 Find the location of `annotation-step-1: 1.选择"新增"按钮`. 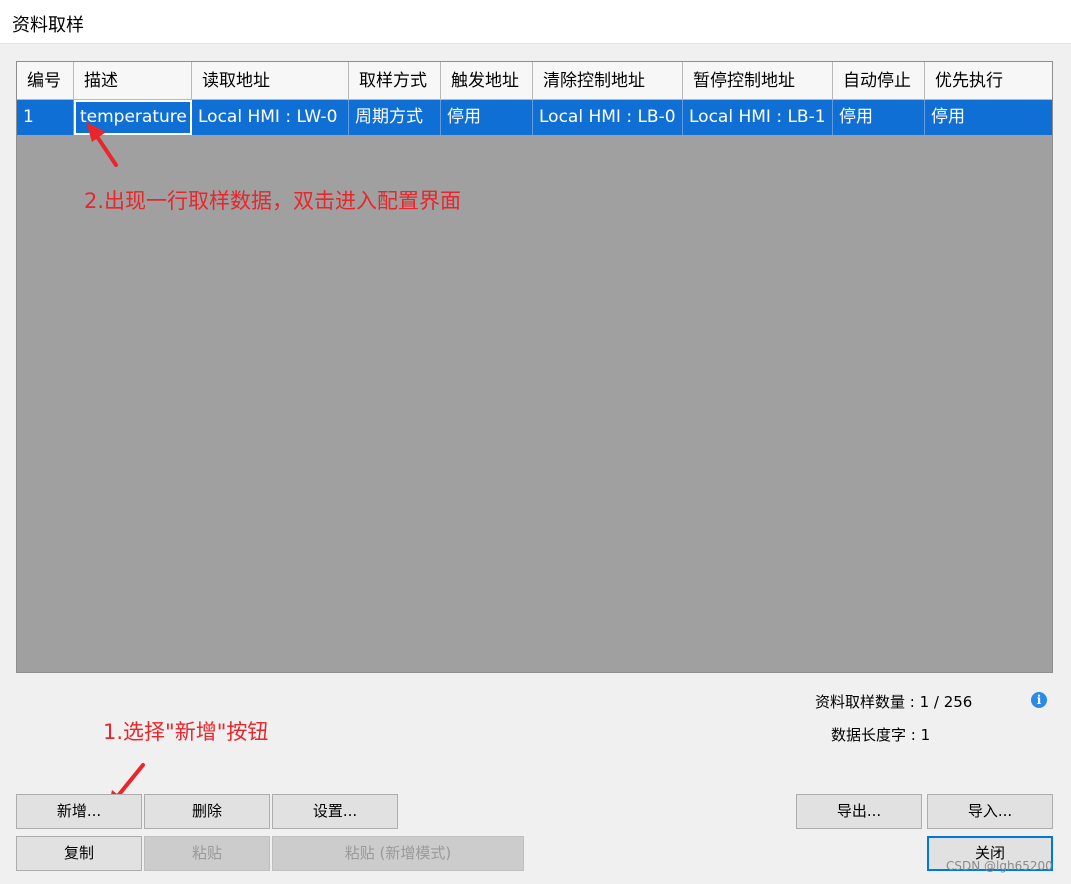

annotation-step-1: 1.选择"新增"按钮 is located at coordinates (186, 732).